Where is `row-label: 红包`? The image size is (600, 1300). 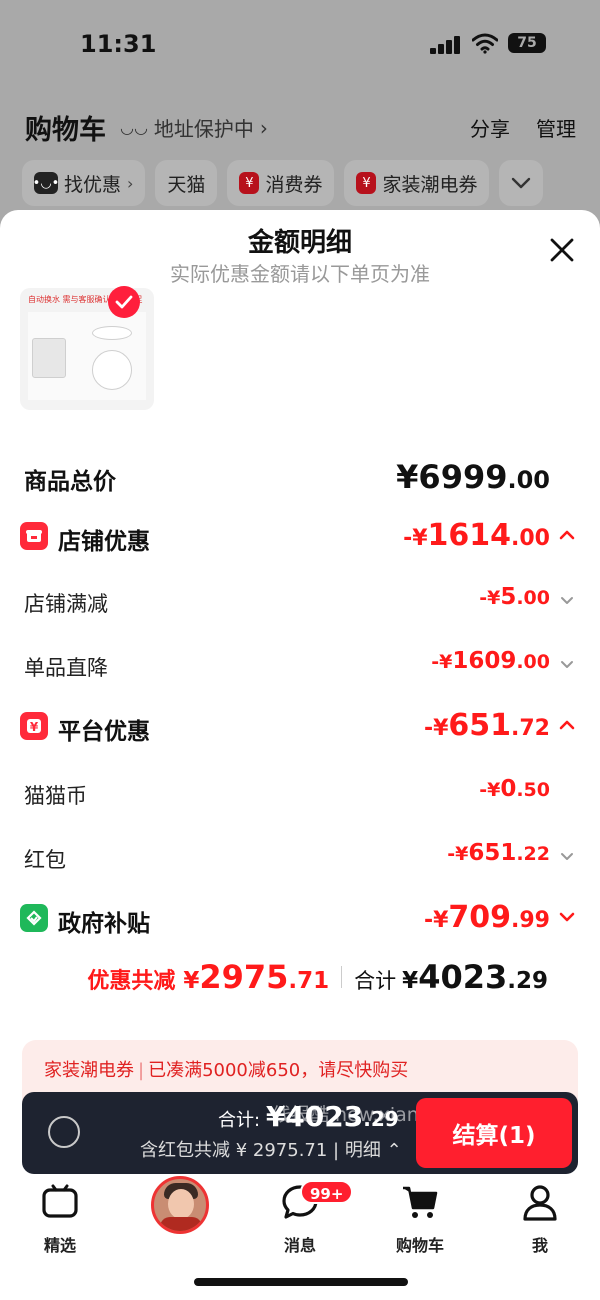
row-label: 红包 is located at coordinates (45, 860).